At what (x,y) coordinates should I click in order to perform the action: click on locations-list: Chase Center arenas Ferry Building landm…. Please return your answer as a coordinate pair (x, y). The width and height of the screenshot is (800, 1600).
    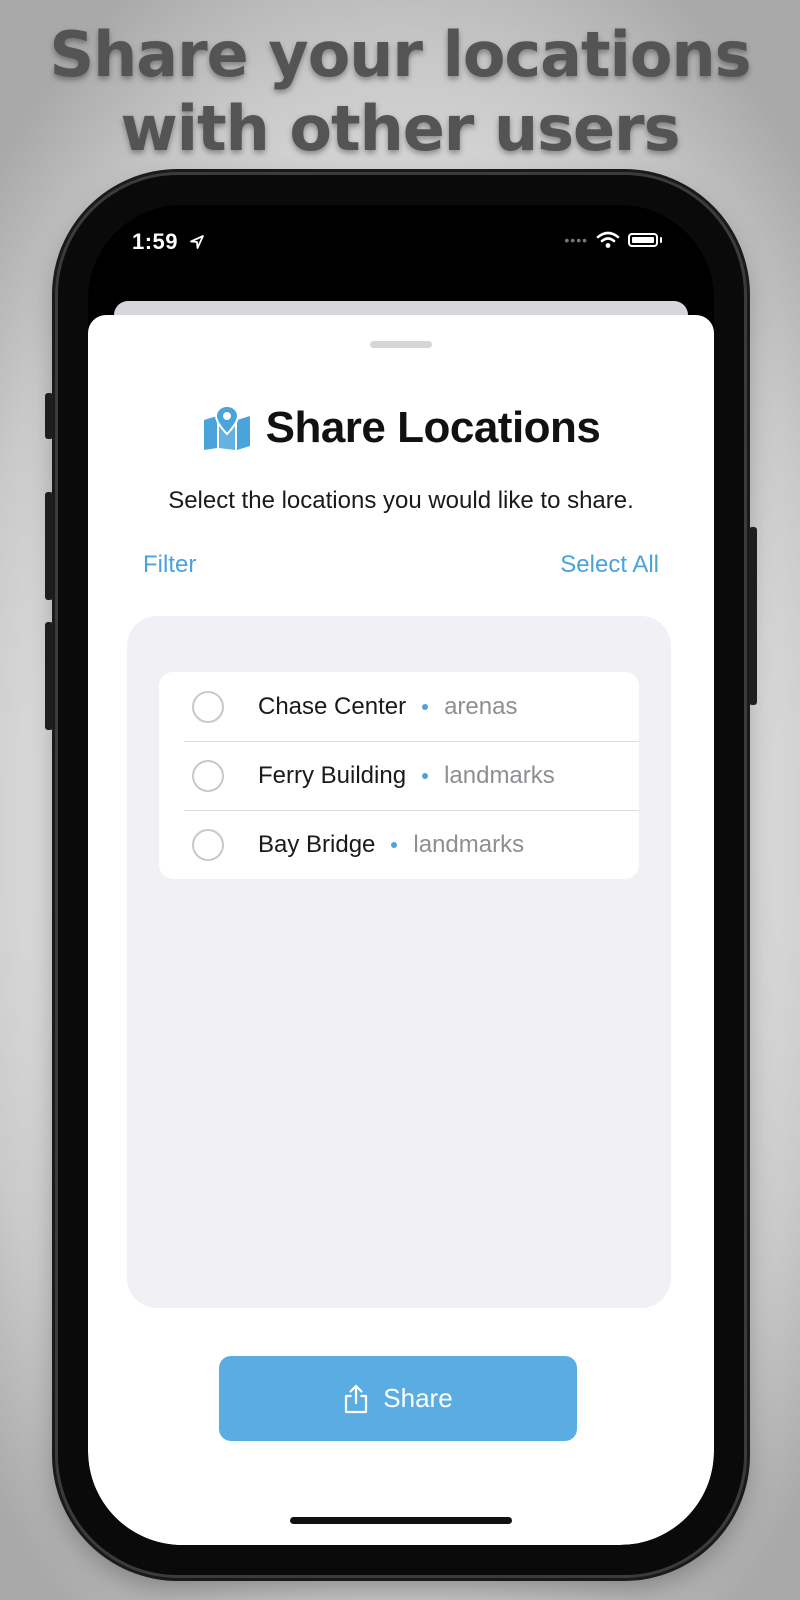
    Looking at the image, I should click on (399, 775).